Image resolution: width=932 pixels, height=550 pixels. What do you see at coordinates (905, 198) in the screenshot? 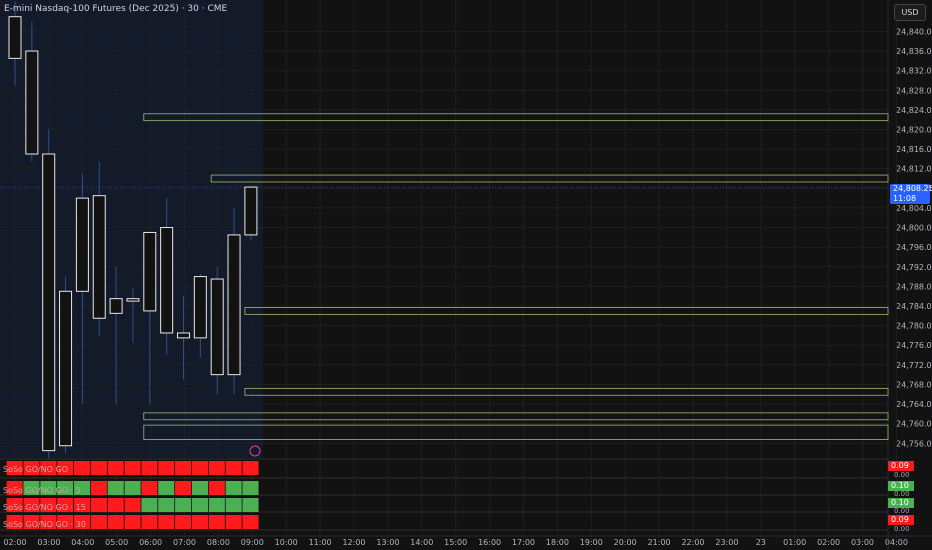
I see `bar-countdown: 11:08` at bounding box center [905, 198].